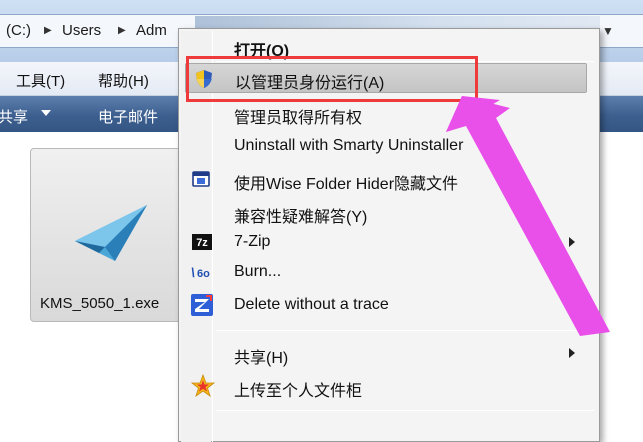  Describe the element at coordinates (261, 358) in the screenshot. I see `context-item-label: 共享(H)` at that location.